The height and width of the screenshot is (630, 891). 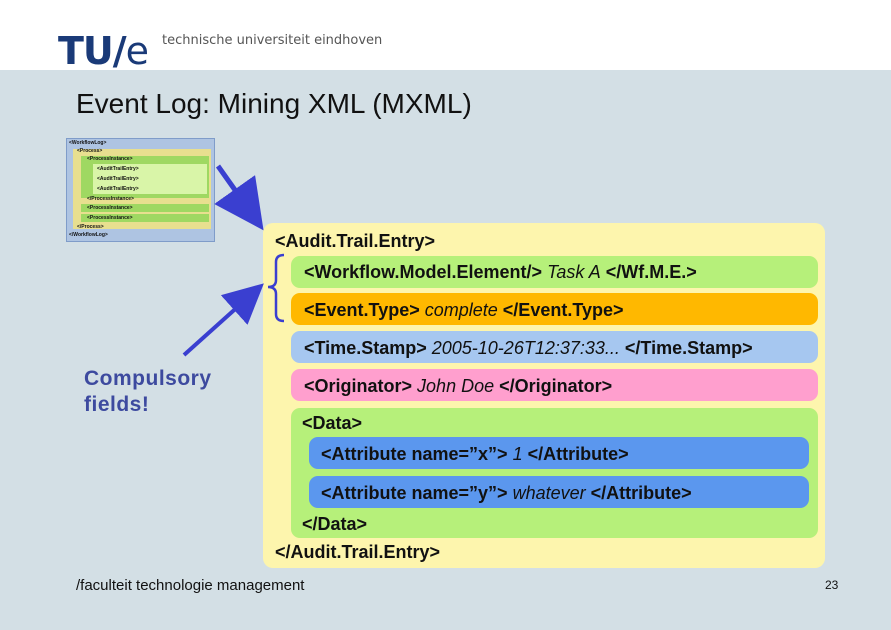 What do you see at coordinates (148, 391) in the screenshot?
I see `compulsory-fields-note: Compulsory fields!` at bounding box center [148, 391].